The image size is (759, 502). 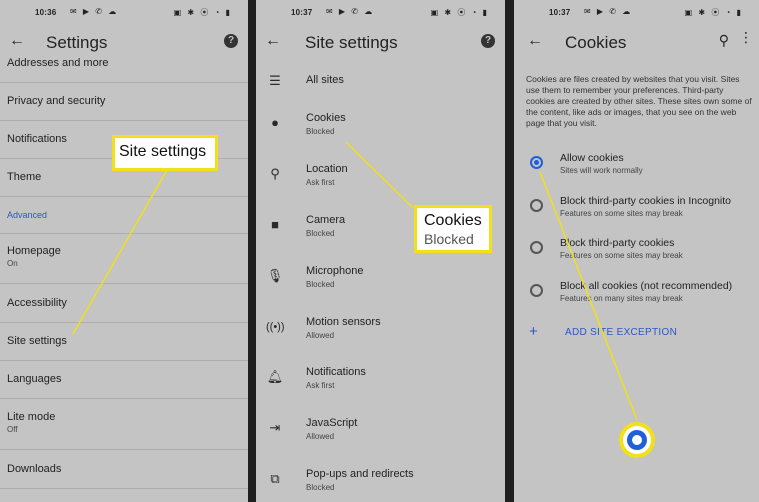 I want to click on status-bar: 10:36 ✉ ▶ ✆ ☁ ▣ ✱ ⦿ ◔ ▮, so click(x=124, y=12).